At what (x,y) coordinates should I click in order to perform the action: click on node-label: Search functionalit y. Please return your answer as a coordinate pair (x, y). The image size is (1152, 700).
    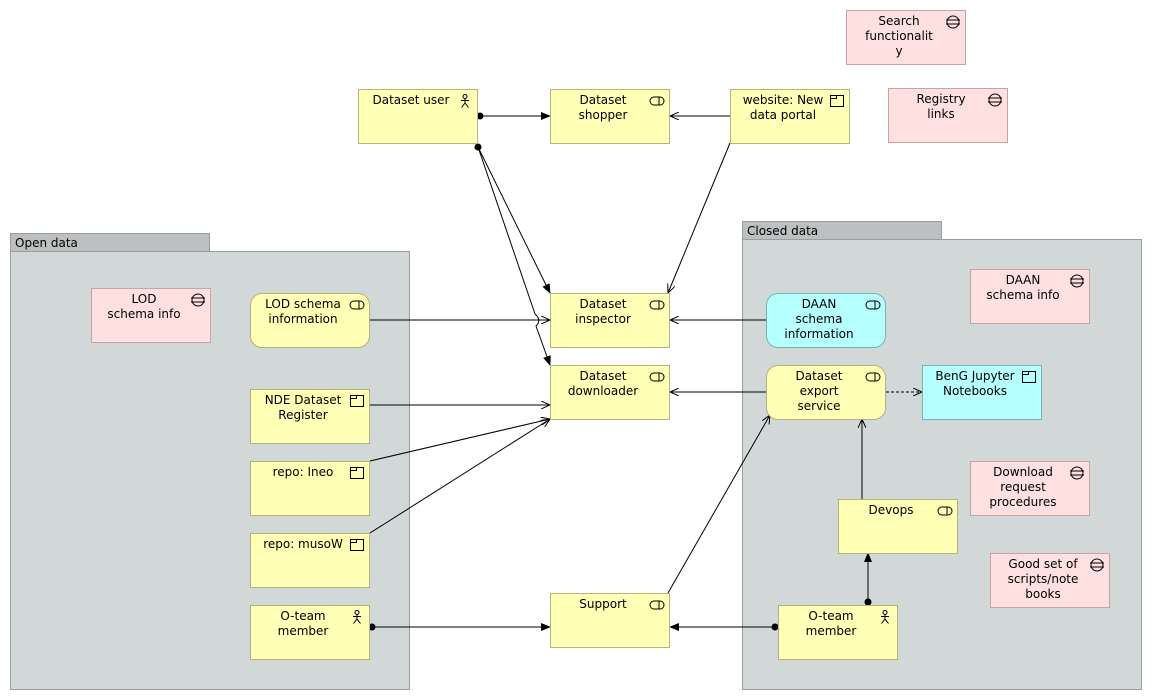
    Looking at the image, I should click on (899, 36).